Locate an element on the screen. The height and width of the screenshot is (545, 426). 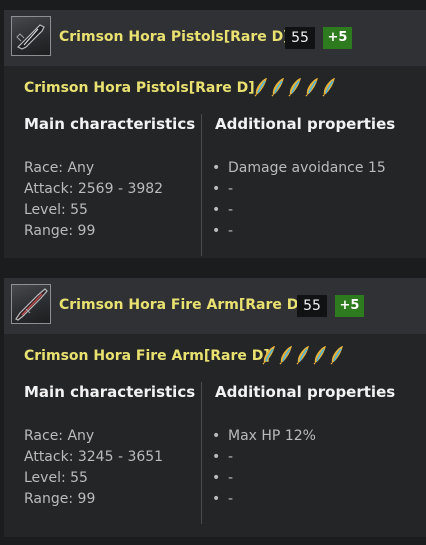
item-name: Crimson Hora Pistols[Rare D] is located at coordinates (174, 37).